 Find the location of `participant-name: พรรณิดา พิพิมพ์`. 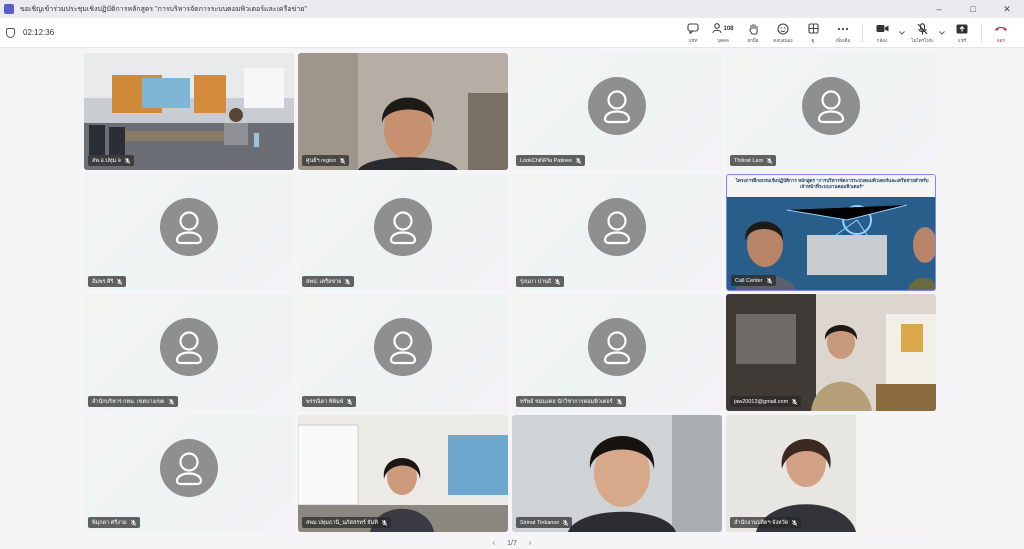

participant-name: พรรณิดา พิพิมพ์ is located at coordinates (325, 401).